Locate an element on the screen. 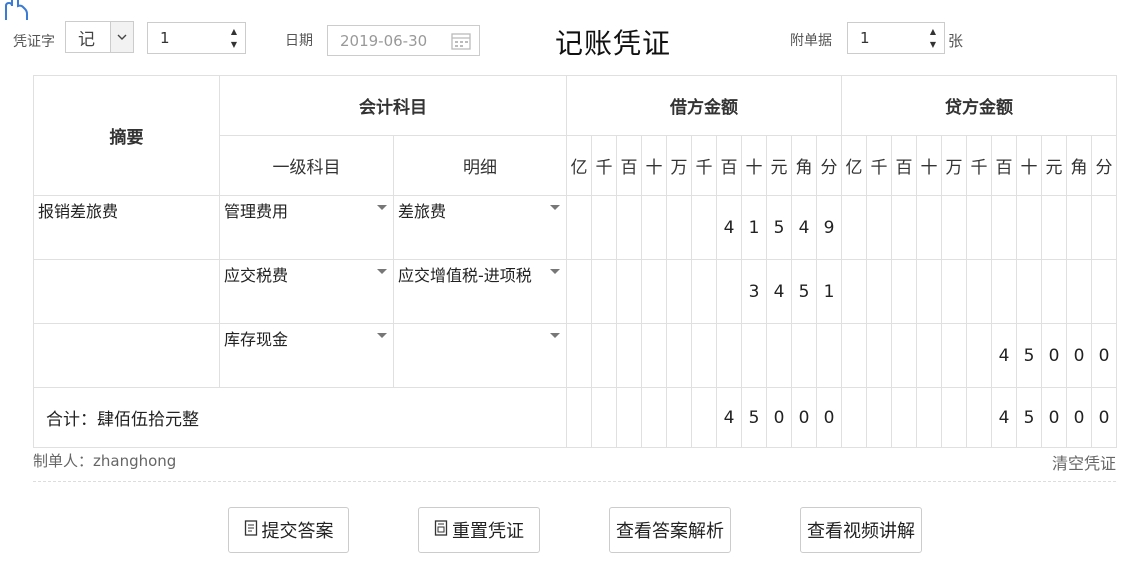 The image size is (1145, 568). chevron-down-icon is located at coordinates (121, 37).